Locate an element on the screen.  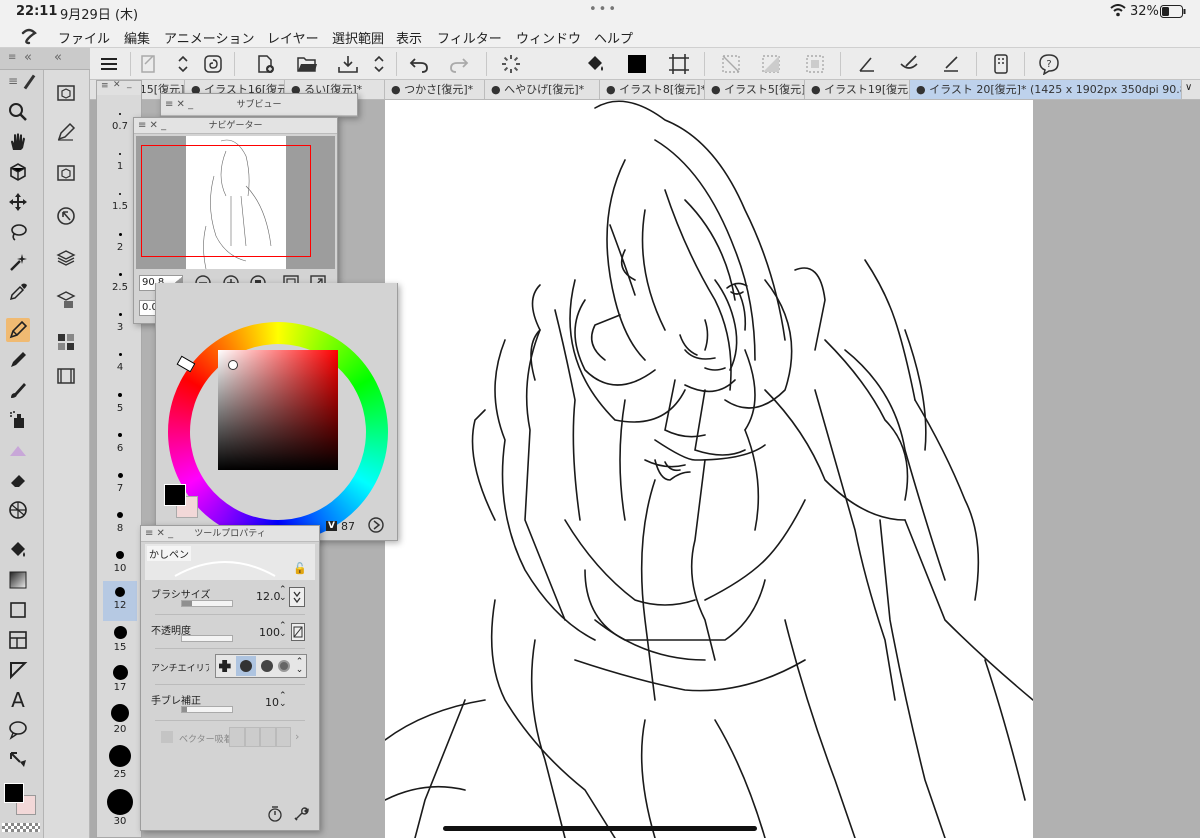
deselect-icon is located at coordinates (731, 64).